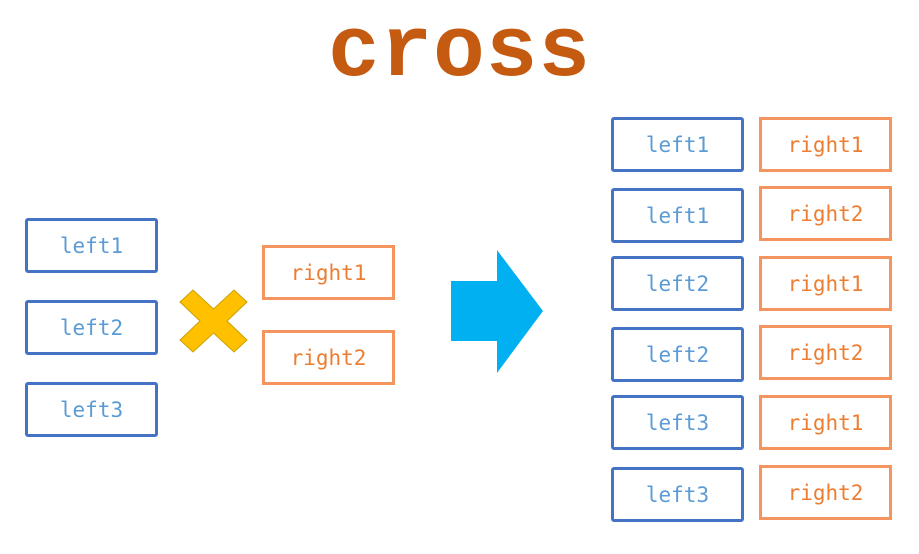 The image size is (919, 554). What do you see at coordinates (91, 409) in the screenshot?
I see `input-left-item: left3` at bounding box center [91, 409].